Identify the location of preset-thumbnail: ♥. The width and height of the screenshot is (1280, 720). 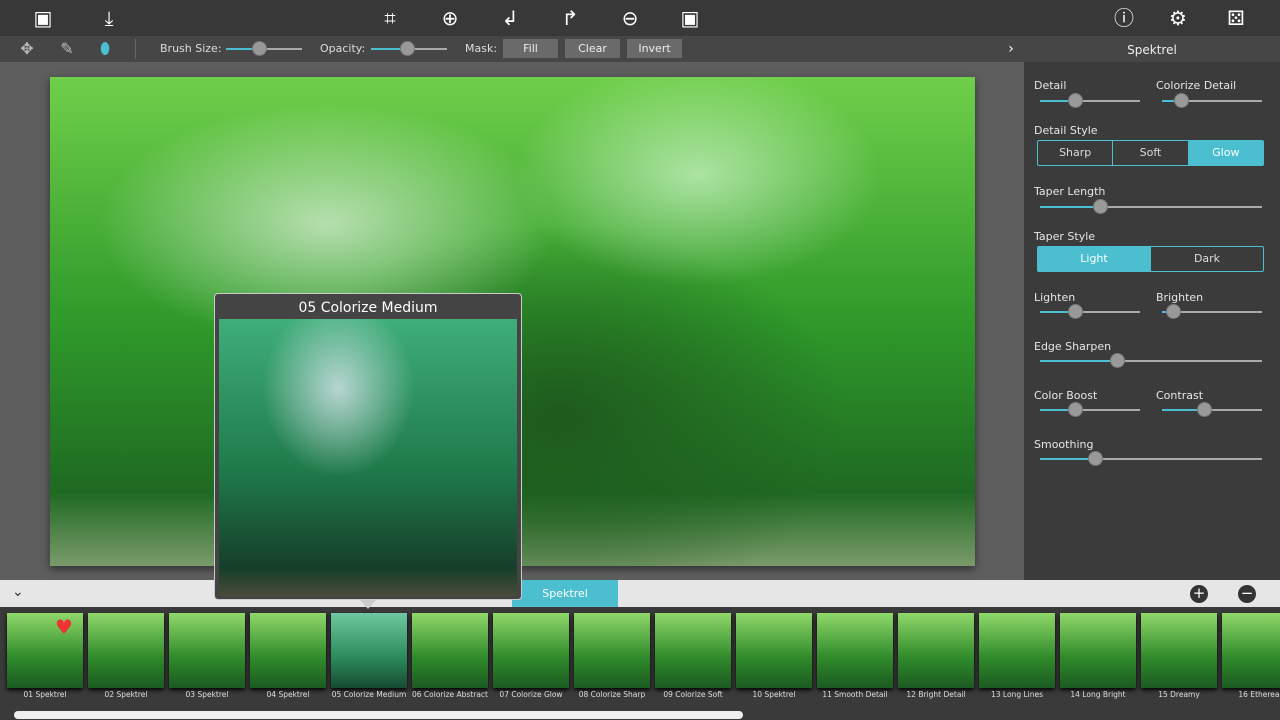
(45, 650).